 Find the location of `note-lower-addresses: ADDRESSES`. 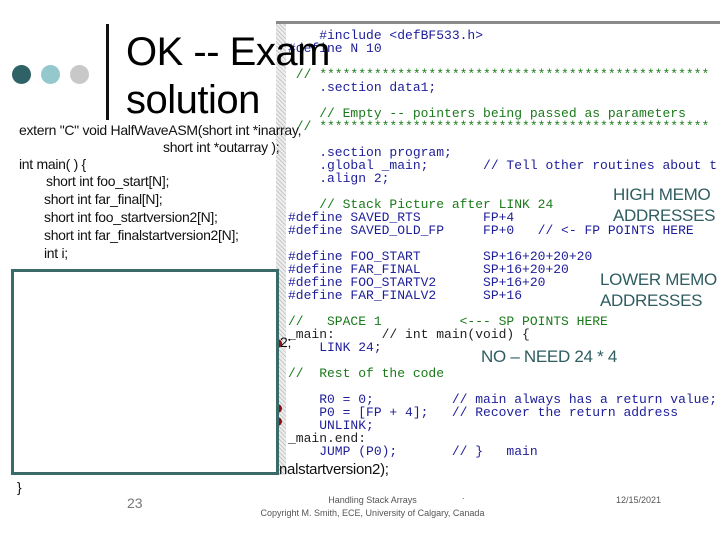

note-lower-addresses: ADDRESSES is located at coordinates (651, 300).